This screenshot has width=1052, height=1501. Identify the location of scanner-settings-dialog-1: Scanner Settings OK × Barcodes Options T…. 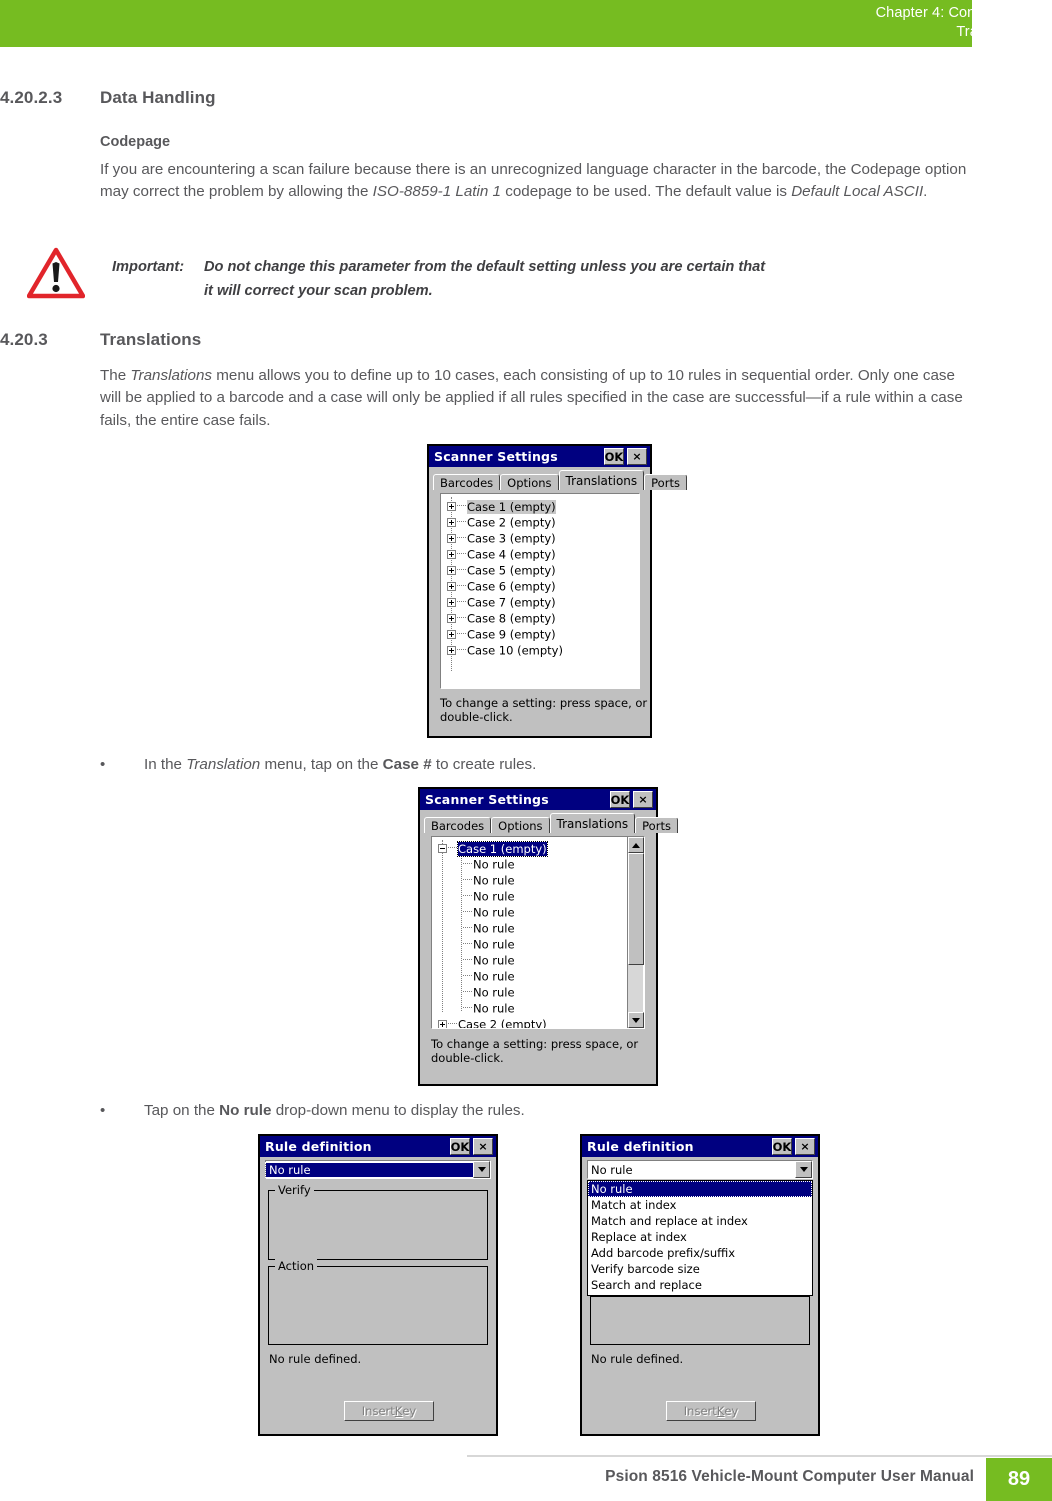
(557, 591).